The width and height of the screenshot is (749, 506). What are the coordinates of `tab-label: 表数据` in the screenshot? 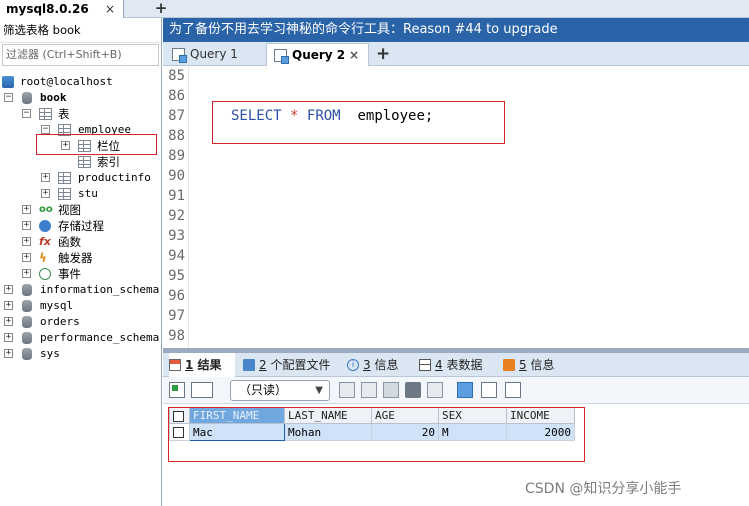 It's located at (464, 365).